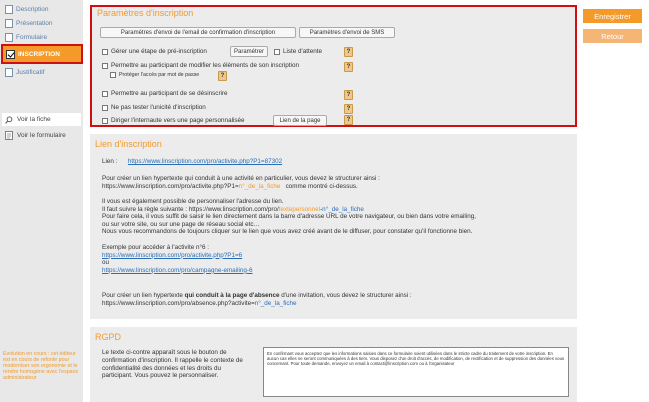  Describe the element at coordinates (105, 107) in the screenshot. I see `unicite-checkbox` at that location.